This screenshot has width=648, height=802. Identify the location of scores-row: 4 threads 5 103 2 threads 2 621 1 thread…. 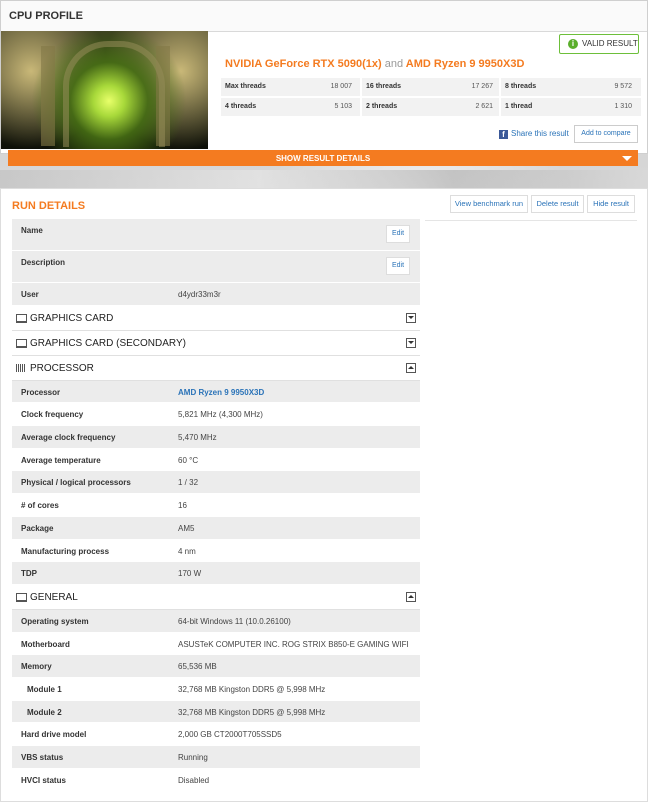
(431, 107).